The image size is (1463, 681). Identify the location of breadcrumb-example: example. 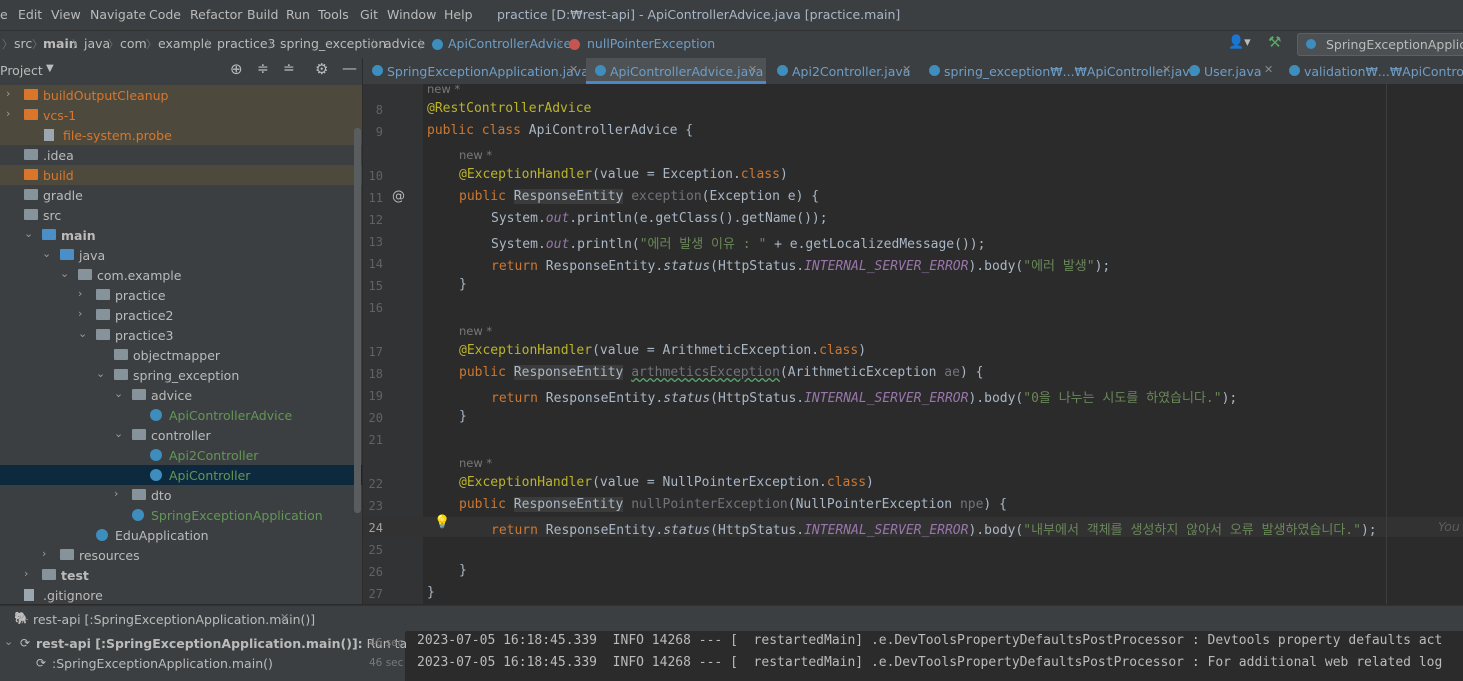
(185, 43).